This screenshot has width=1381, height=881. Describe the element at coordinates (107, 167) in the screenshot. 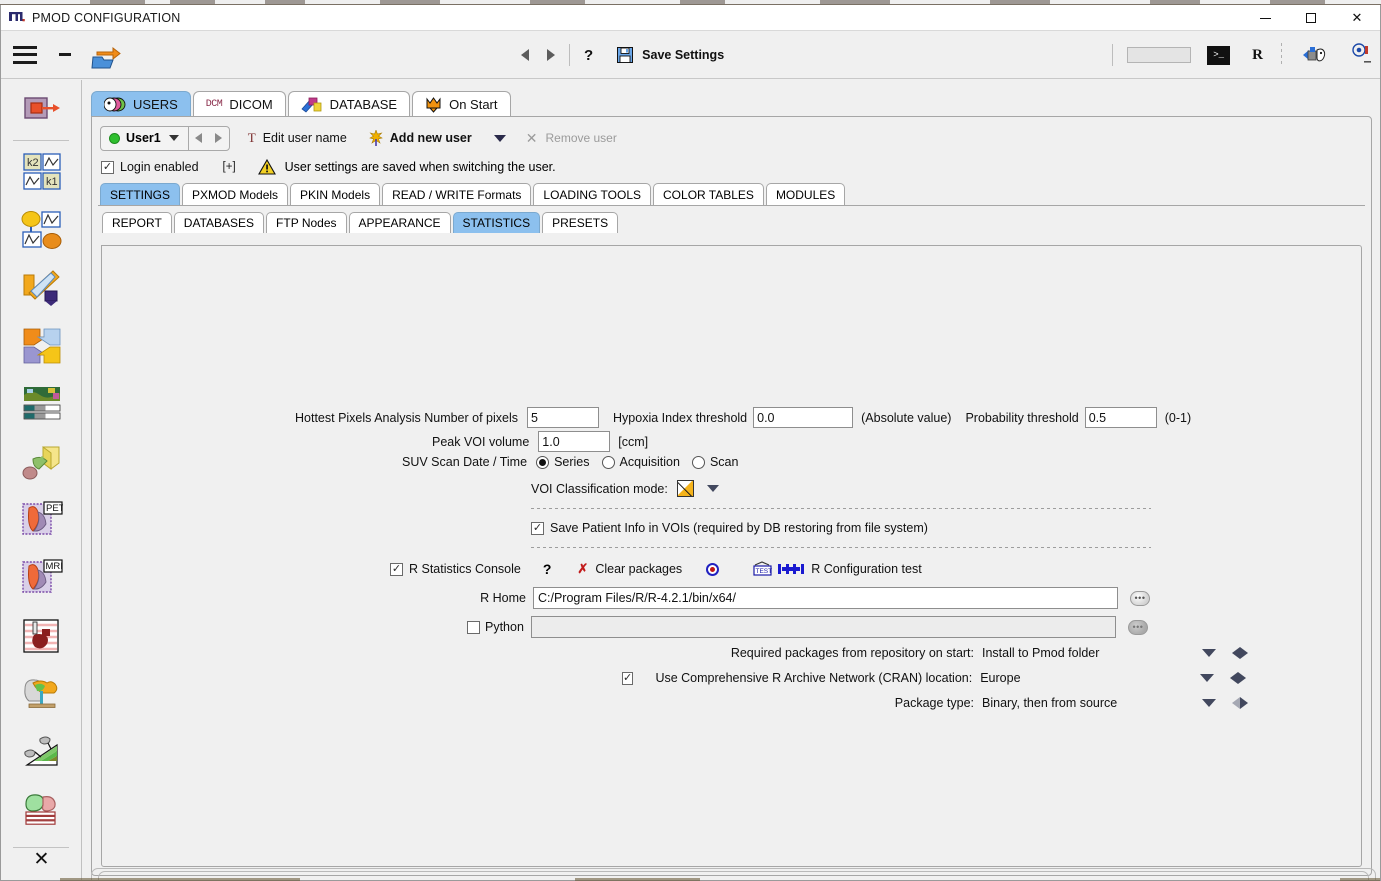

I see `login-enabled-checkbox: ✓` at that location.